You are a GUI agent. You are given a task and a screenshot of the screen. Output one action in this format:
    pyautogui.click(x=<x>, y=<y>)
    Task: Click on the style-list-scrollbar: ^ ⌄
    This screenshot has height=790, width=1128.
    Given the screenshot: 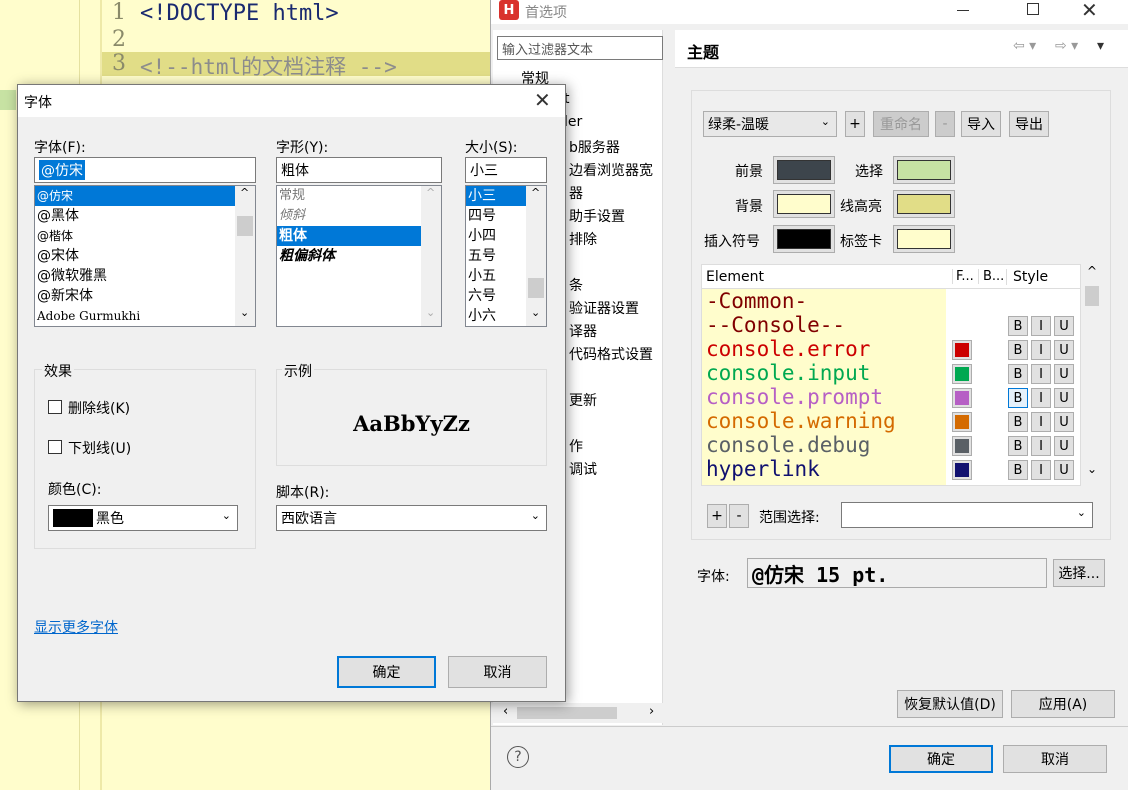 What is the action you would take?
    pyautogui.click(x=431, y=256)
    